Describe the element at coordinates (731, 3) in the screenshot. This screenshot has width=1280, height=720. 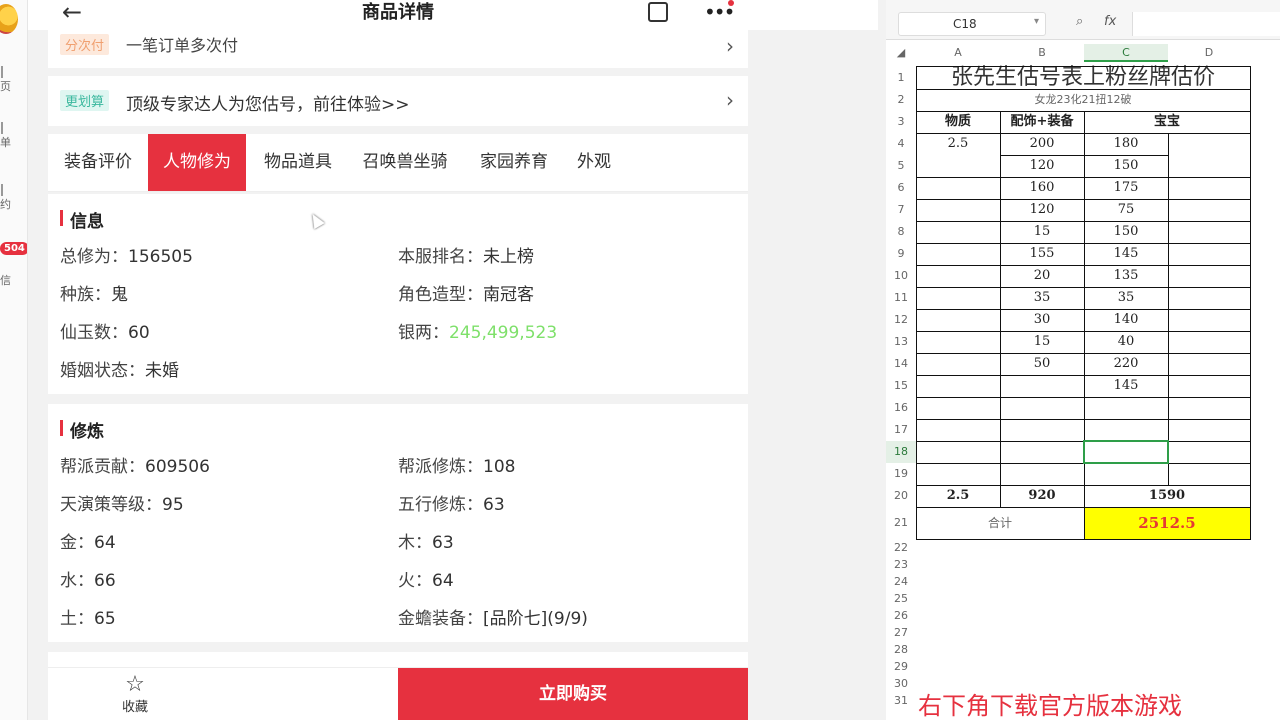
I see `notification-dot` at that location.